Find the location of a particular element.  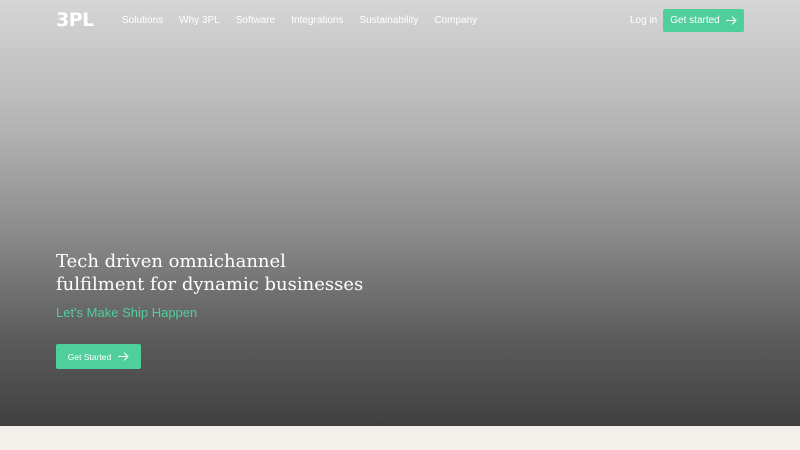

hero-tagline: Let's Make Ship Happen is located at coordinates (127, 312).